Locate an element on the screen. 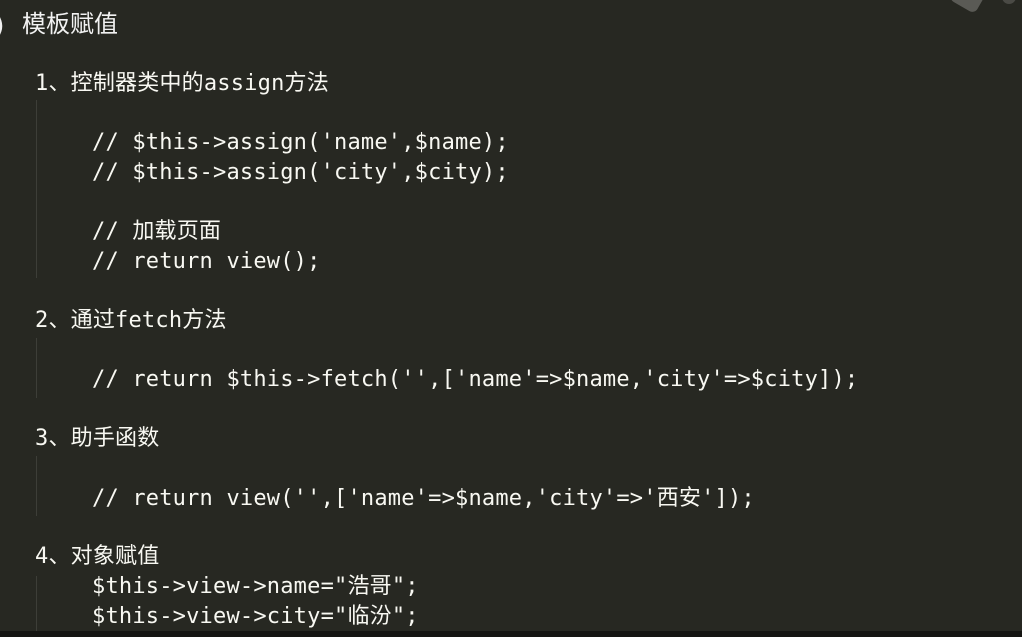  section-label: 3、助手函数 is located at coordinates (97, 438).